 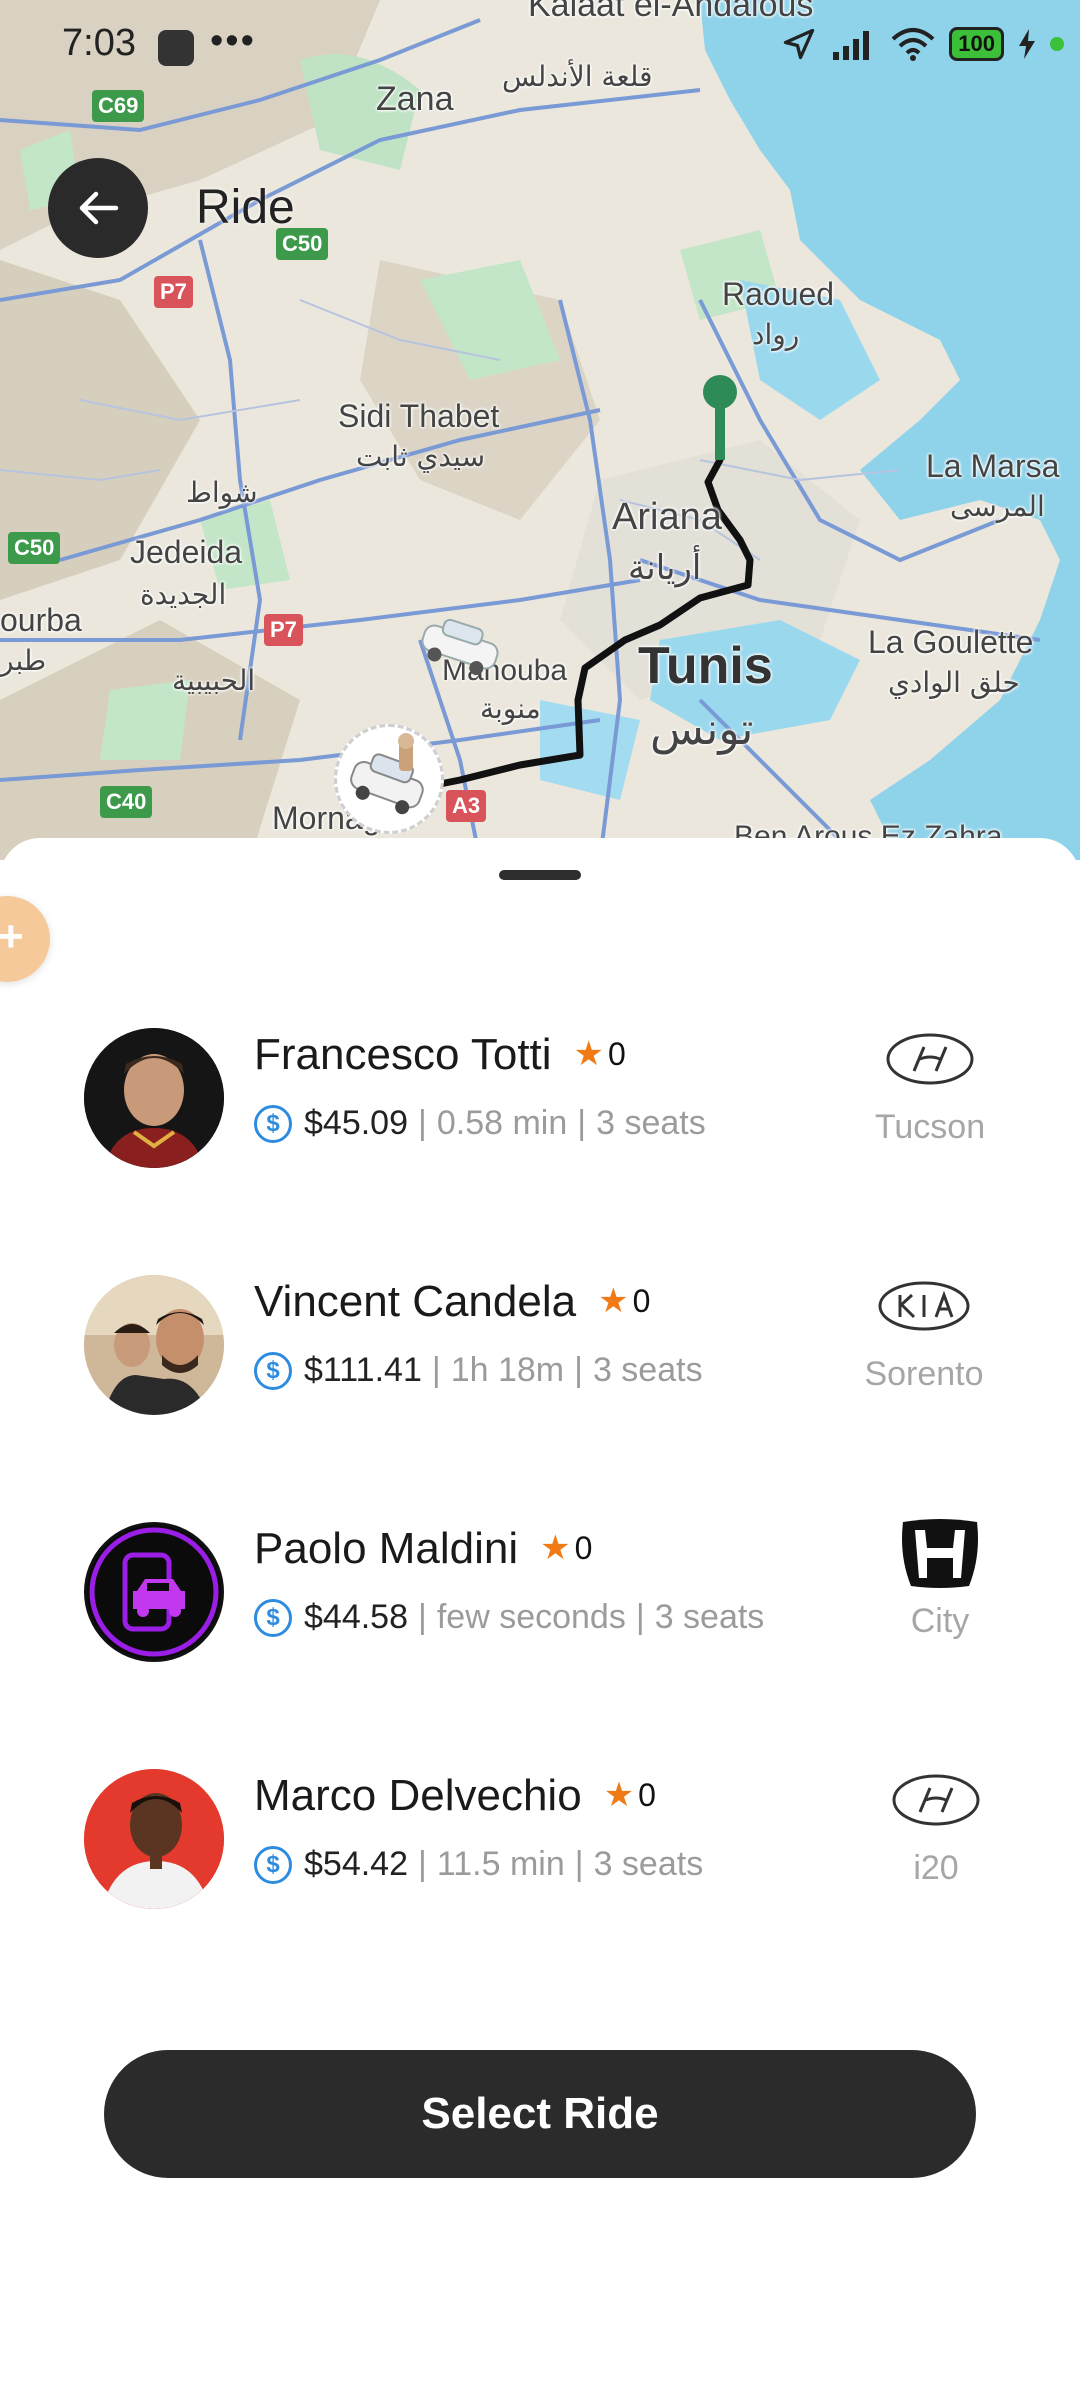 I want to click on driver-name: Vincent Candela ★ 0, so click(x=452, y=1302).